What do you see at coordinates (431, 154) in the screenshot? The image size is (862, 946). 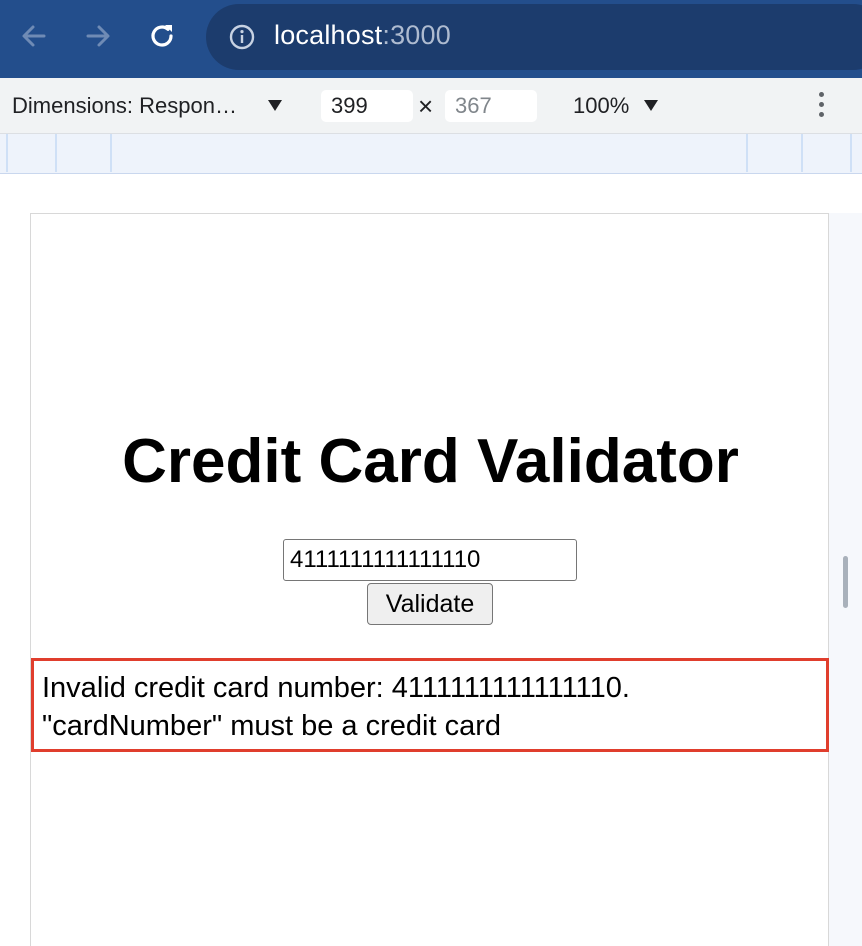 I see `media-query-bar` at bounding box center [431, 154].